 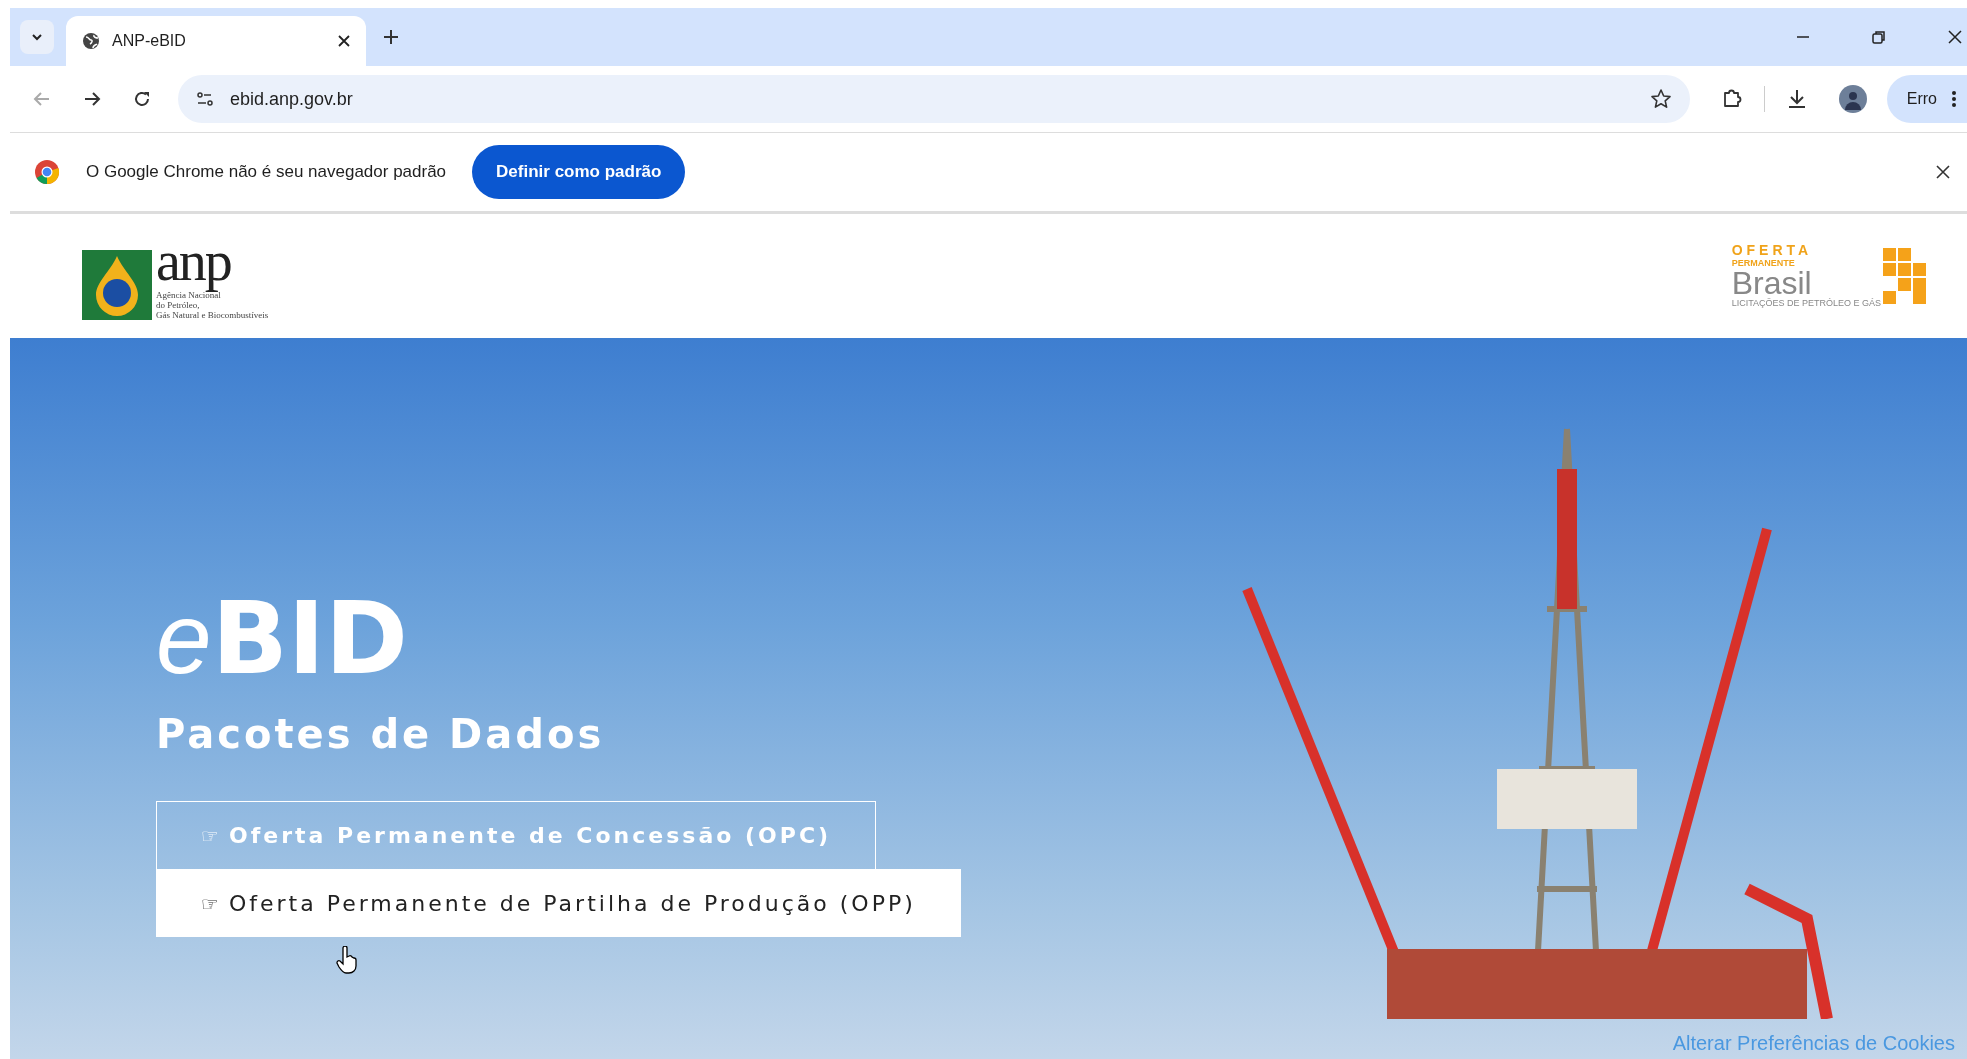 What do you see at coordinates (178, 305) in the screenshot?
I see `logo-subtitle: do Petróleo,` at bounding box center [178, 305].